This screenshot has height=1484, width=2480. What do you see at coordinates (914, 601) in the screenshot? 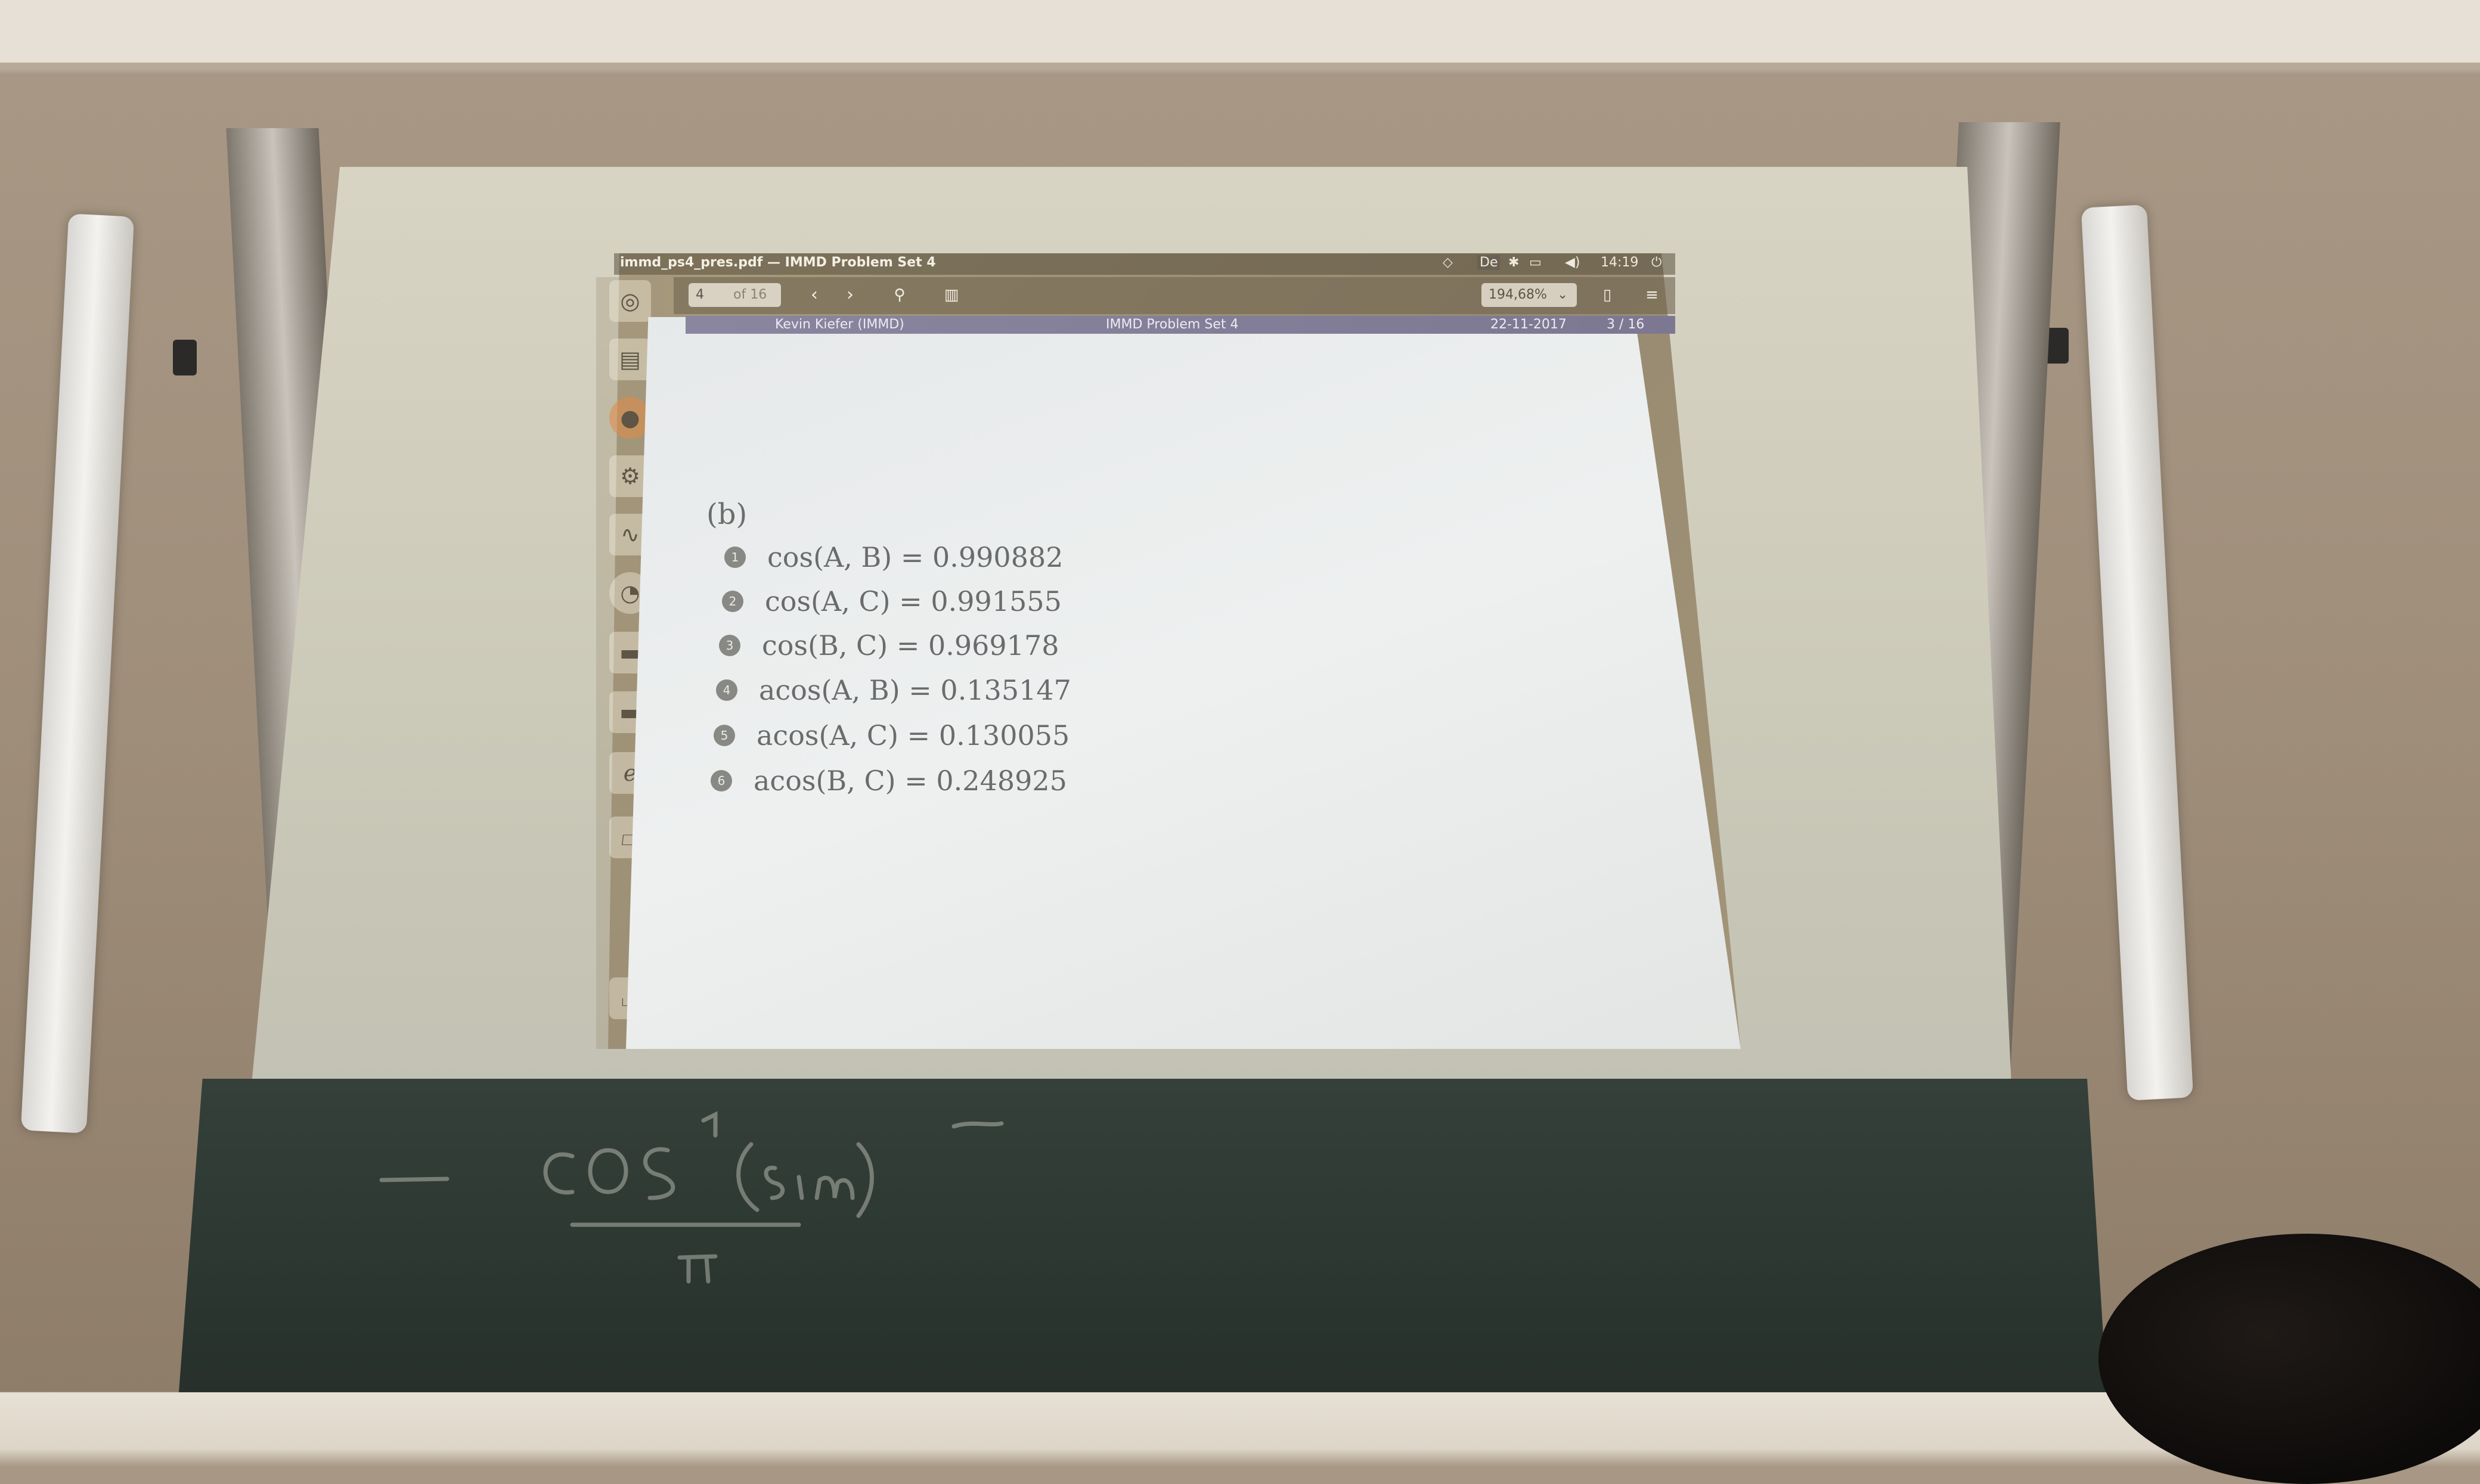
I see `item-text: cos(A, C) = 0.991555` at bounding box center [914, 601].